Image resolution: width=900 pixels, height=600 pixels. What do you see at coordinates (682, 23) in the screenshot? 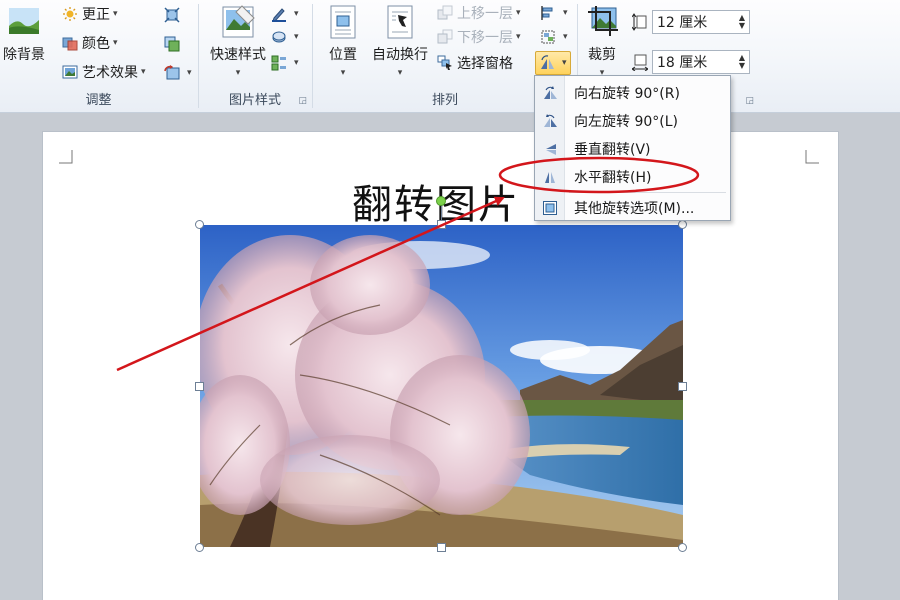
I see `height-value: 12 厘米` at bounding box center [682, 23].